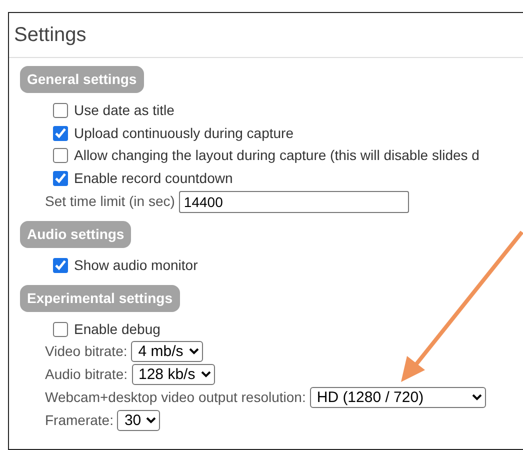 The width and height of the screenshot is (523, 450). I want to click on dropdown: 4 mb/s, so click(167, 351).